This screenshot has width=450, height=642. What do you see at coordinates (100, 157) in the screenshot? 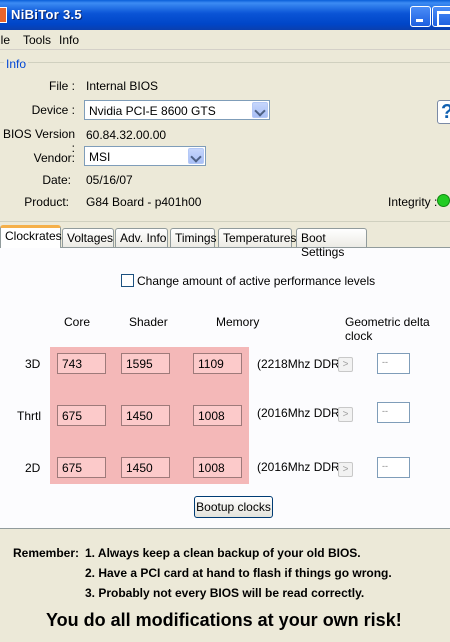
I see `vendor-select-value: MSI` at bounding box center [100, 157].